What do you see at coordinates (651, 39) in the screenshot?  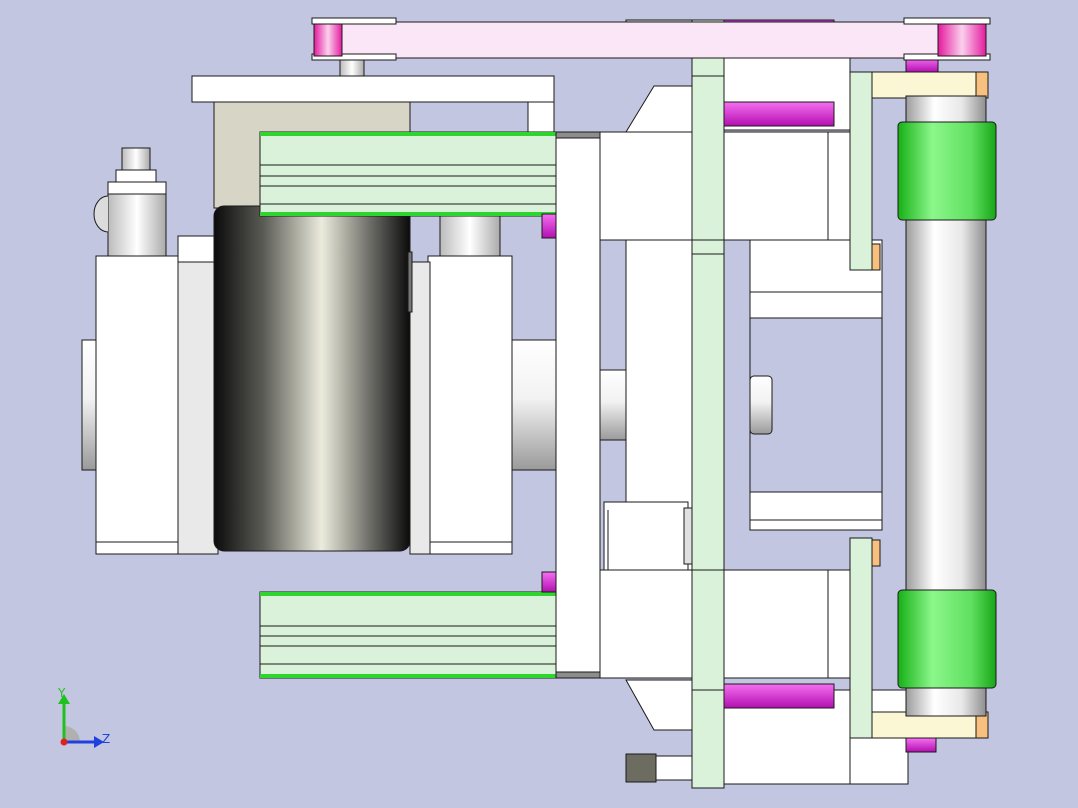 I see `timing-belt` at bounding box center [651, 39].